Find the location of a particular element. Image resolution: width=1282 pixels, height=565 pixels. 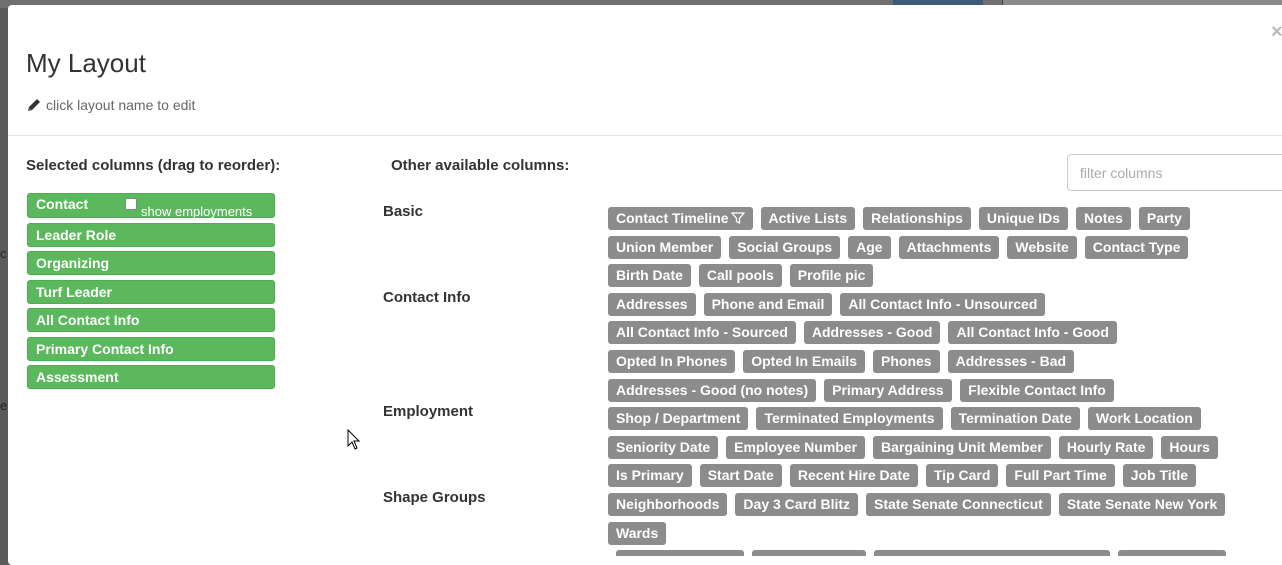

available-column-tag: All Contact Info - Sourced is located at coordinates (702, 333).